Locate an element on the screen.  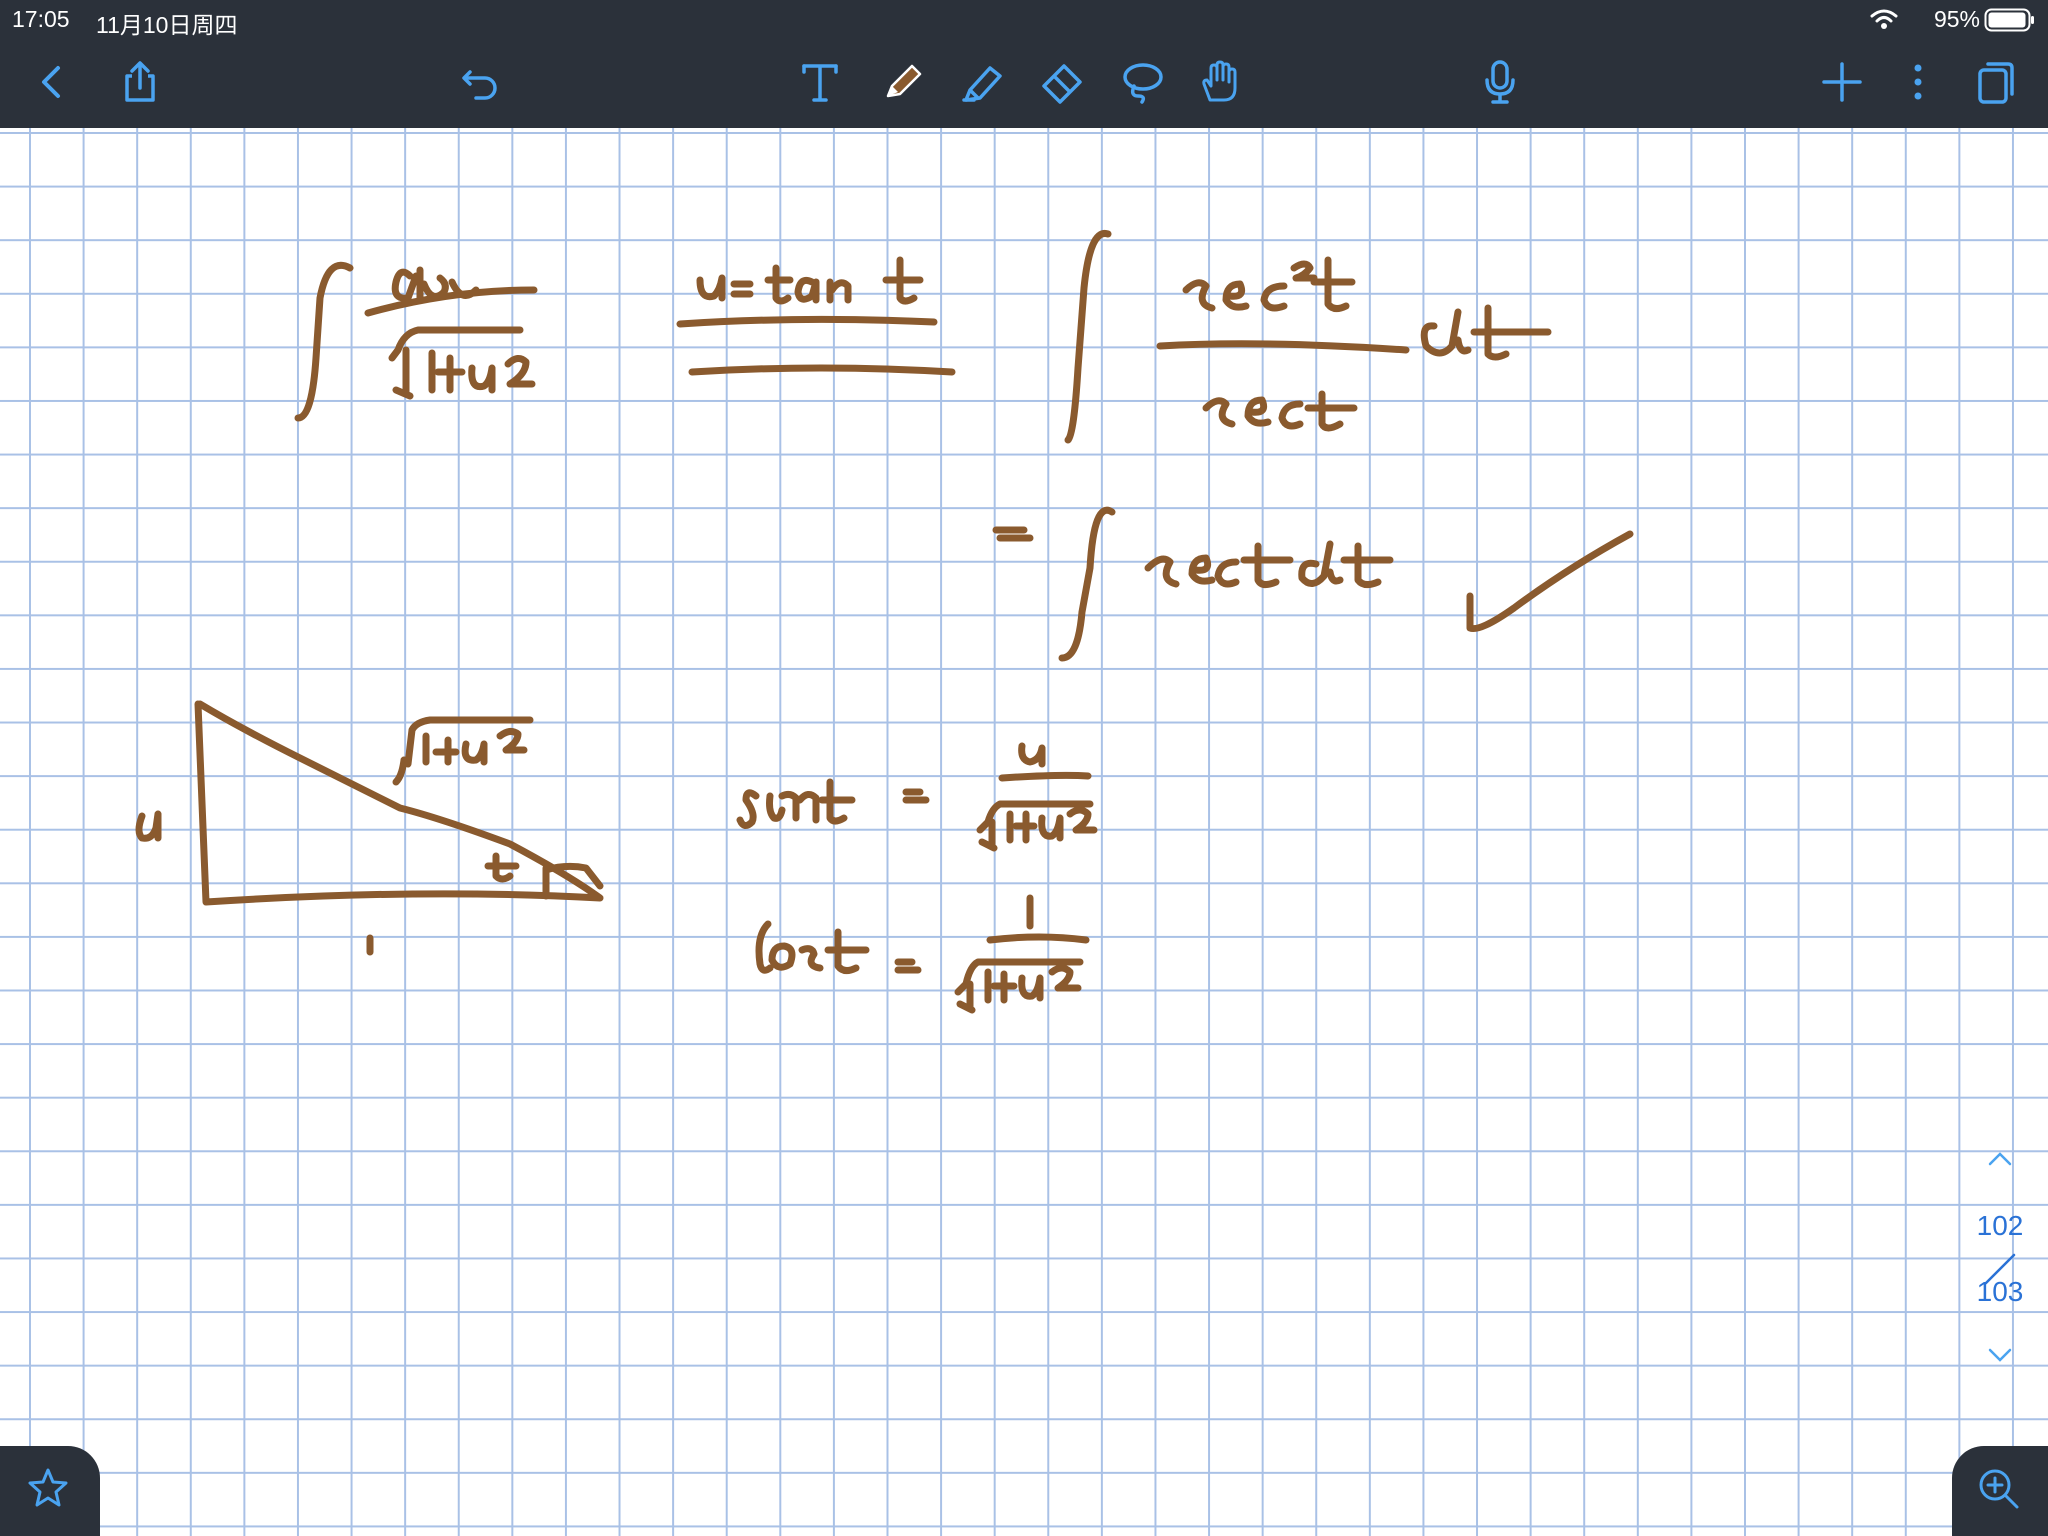
share-icon is located at coordinates (140, 81).